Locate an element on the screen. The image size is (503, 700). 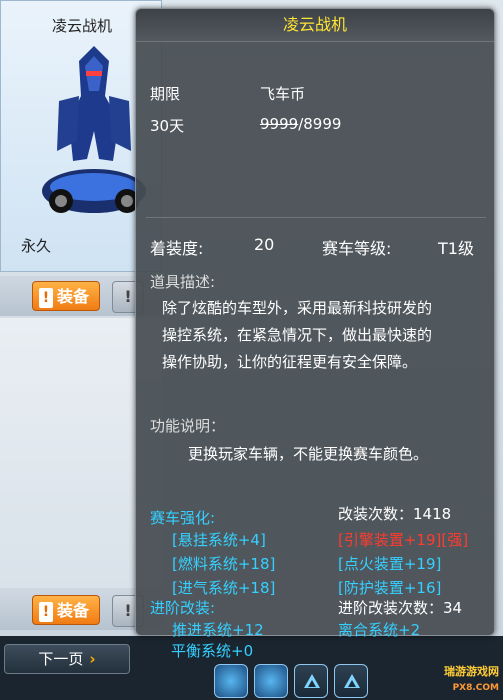
equip-button-2: ! 装备 is located at coordinates (66, 610).